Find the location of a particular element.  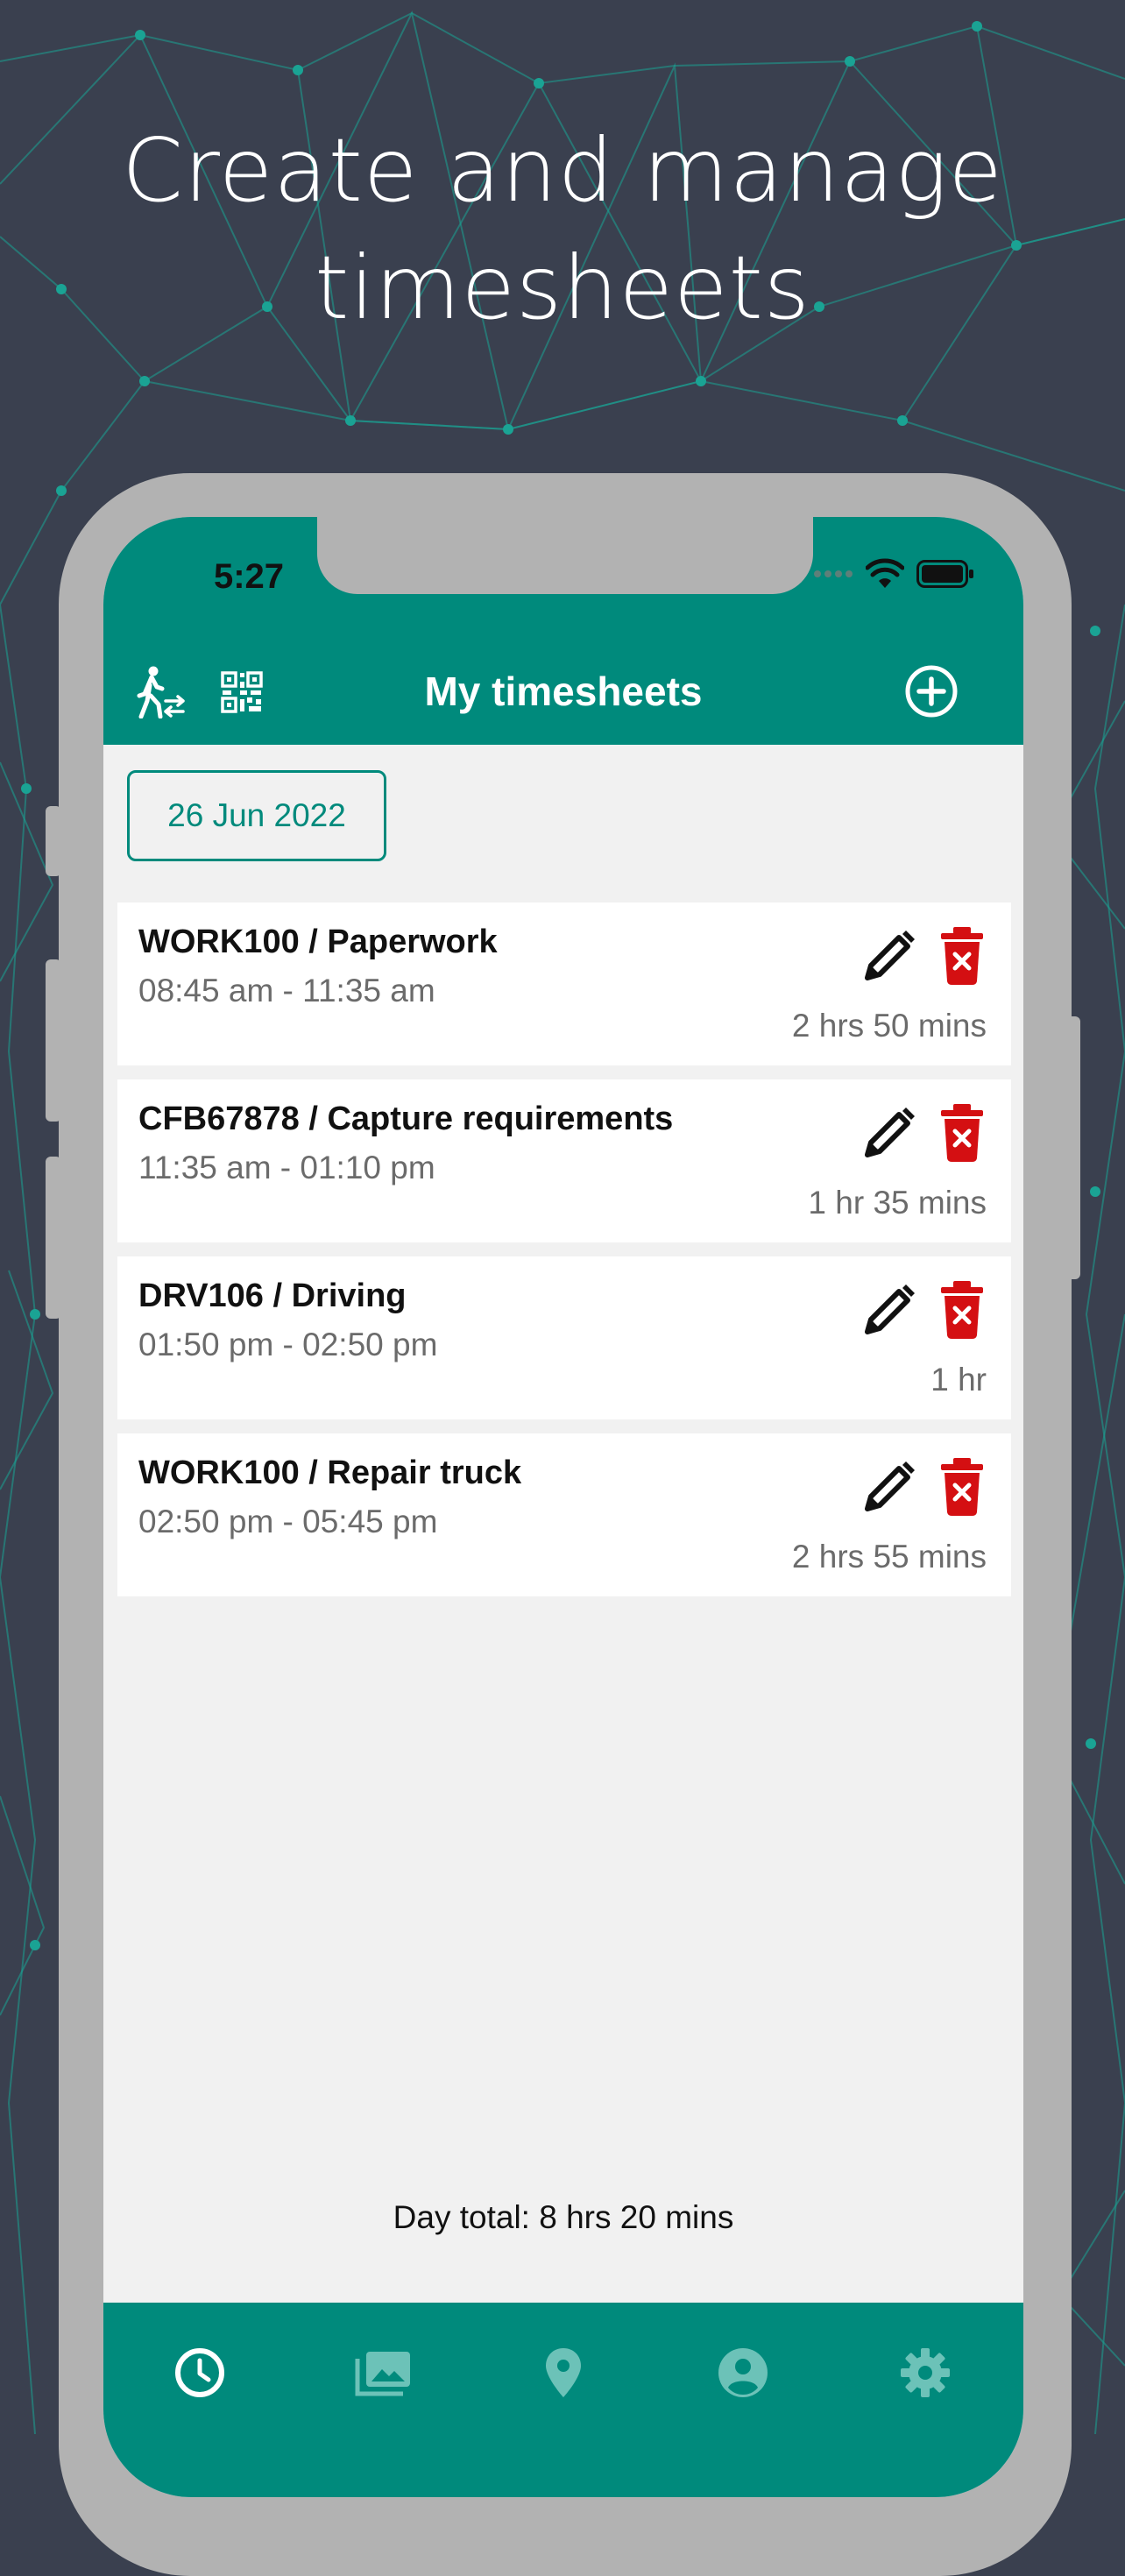

nav-settings is located at coordinates (925, 2373).